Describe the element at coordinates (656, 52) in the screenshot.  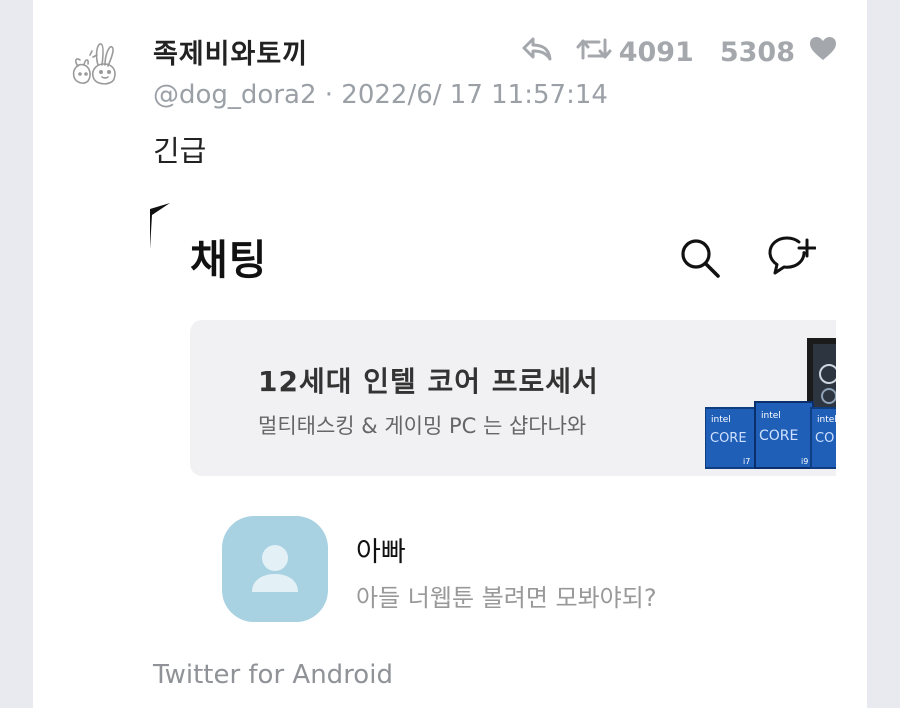
I see `retweet-count: 4091` at that location.